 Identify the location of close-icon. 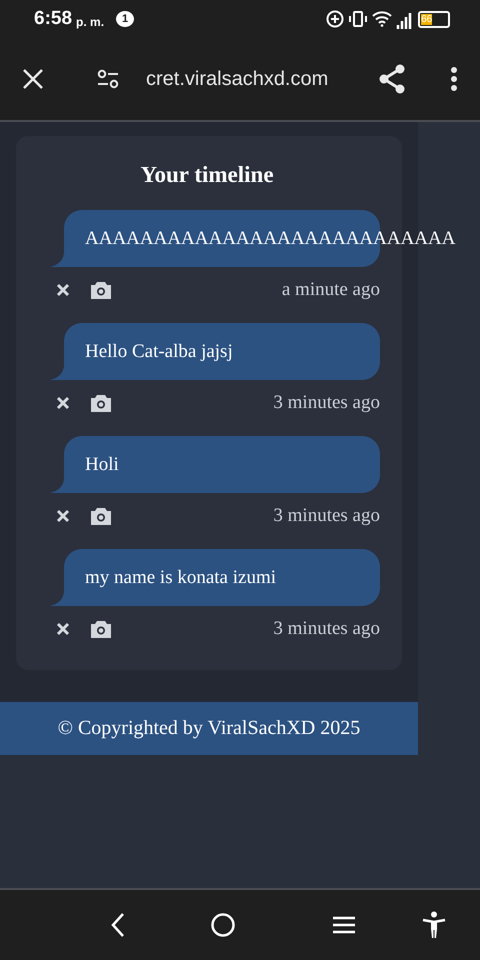
(33, 79).